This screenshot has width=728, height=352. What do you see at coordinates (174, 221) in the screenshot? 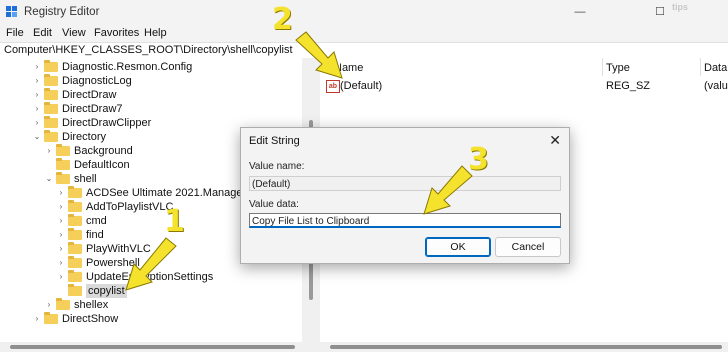
I see `annotation-number-1: 1` at bounding box center [174, 221].